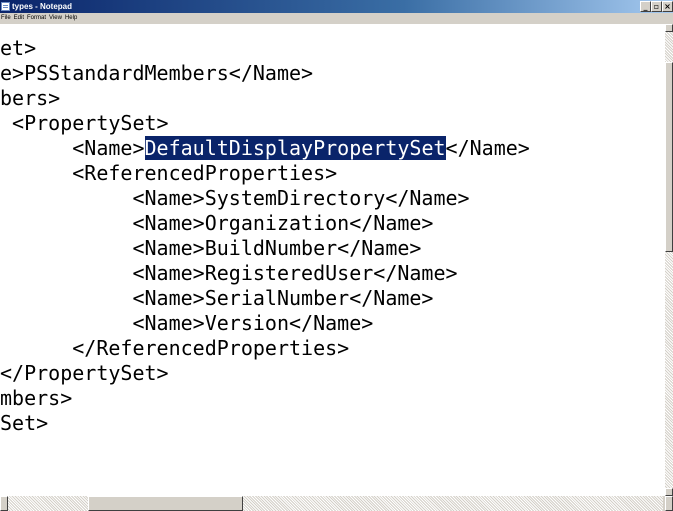  Describe the element at coordinates (18, 48) in the screenshot. I see `editor-line: et>` at that location.